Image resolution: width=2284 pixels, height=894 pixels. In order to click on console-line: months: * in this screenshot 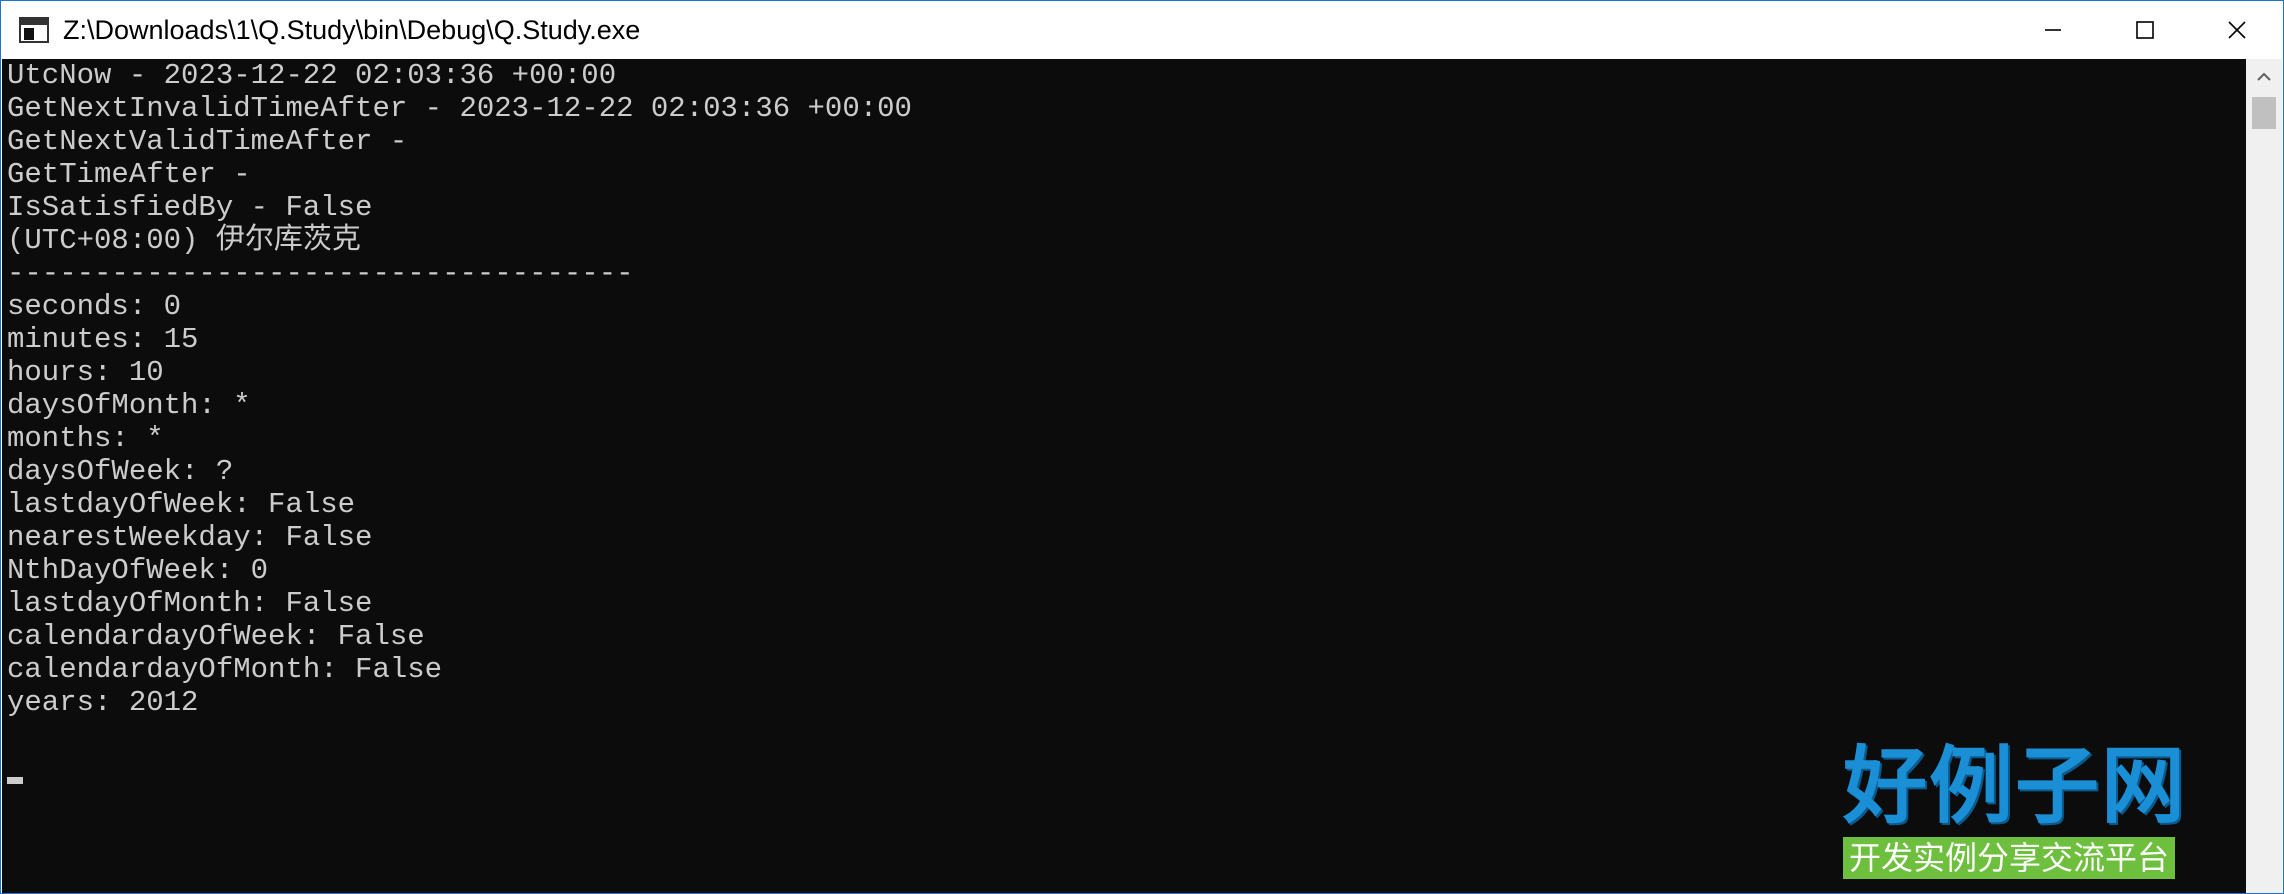, I will do `click(85, 438)`.